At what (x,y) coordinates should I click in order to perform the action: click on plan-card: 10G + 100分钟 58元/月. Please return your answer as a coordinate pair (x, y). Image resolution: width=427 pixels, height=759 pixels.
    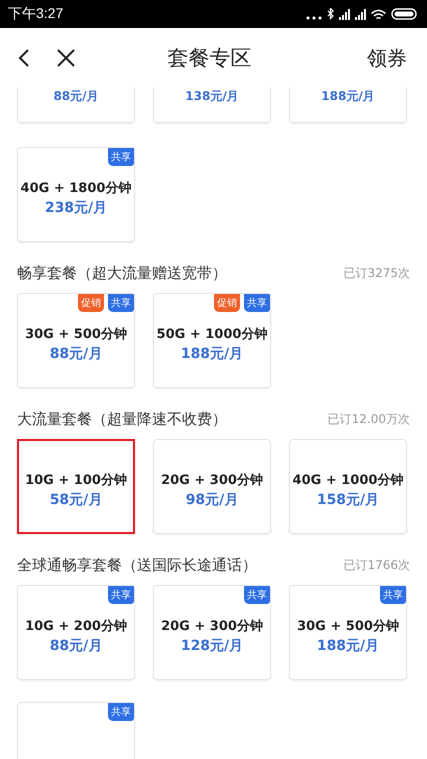
    Looking at the image, I should click on (76, 486).